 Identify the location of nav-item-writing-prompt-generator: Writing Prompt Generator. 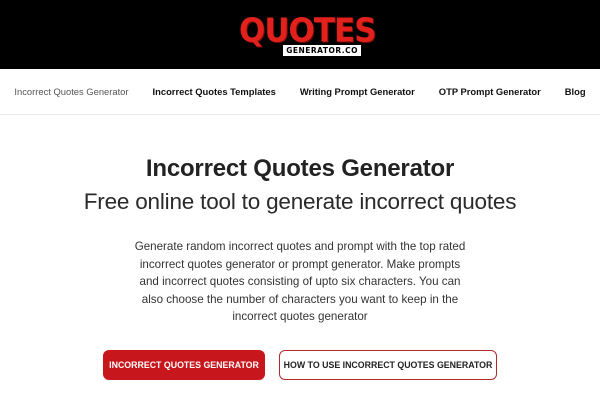
(357, 91).